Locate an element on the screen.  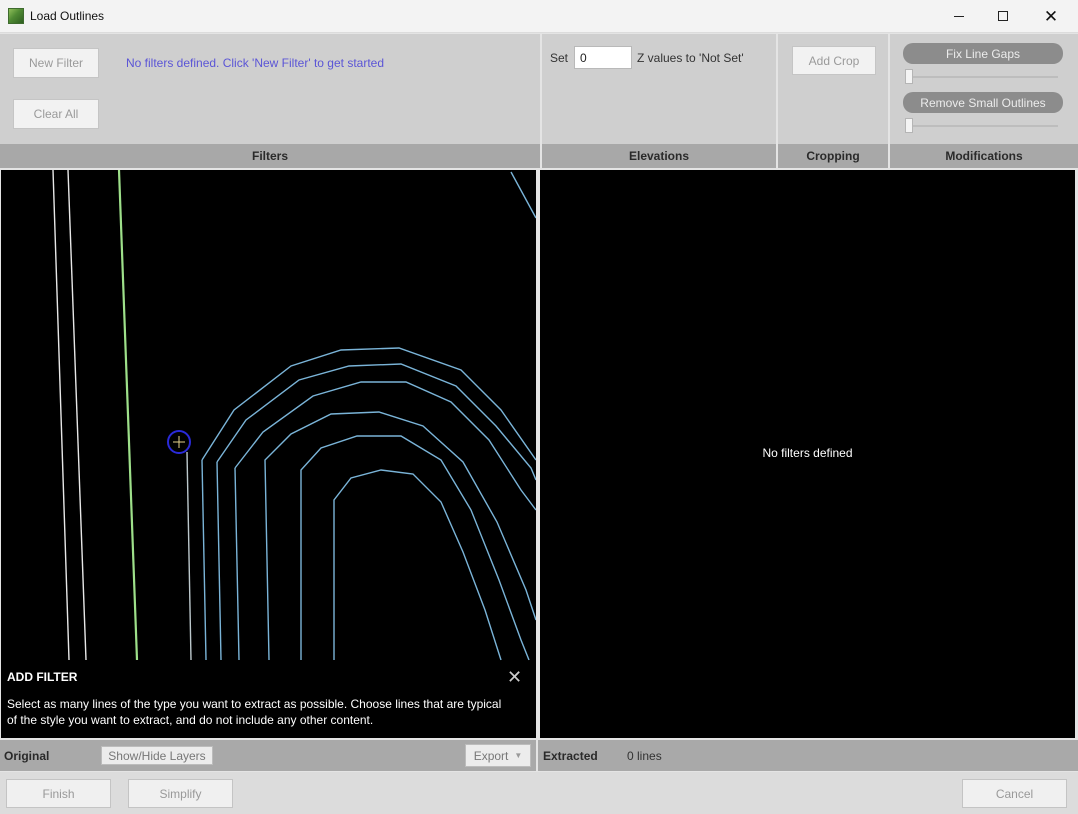
fix-line-gaps-button: Fix Line Gaps is located at coordinates (983, 53).